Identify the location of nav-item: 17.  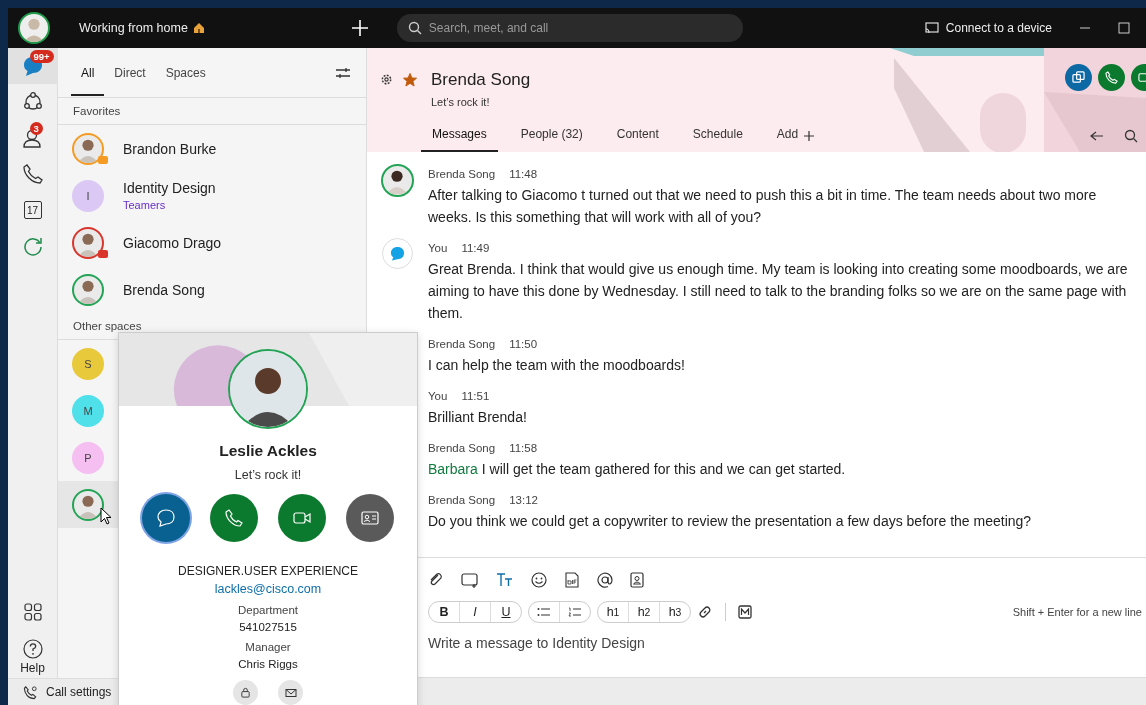
(33, 210).